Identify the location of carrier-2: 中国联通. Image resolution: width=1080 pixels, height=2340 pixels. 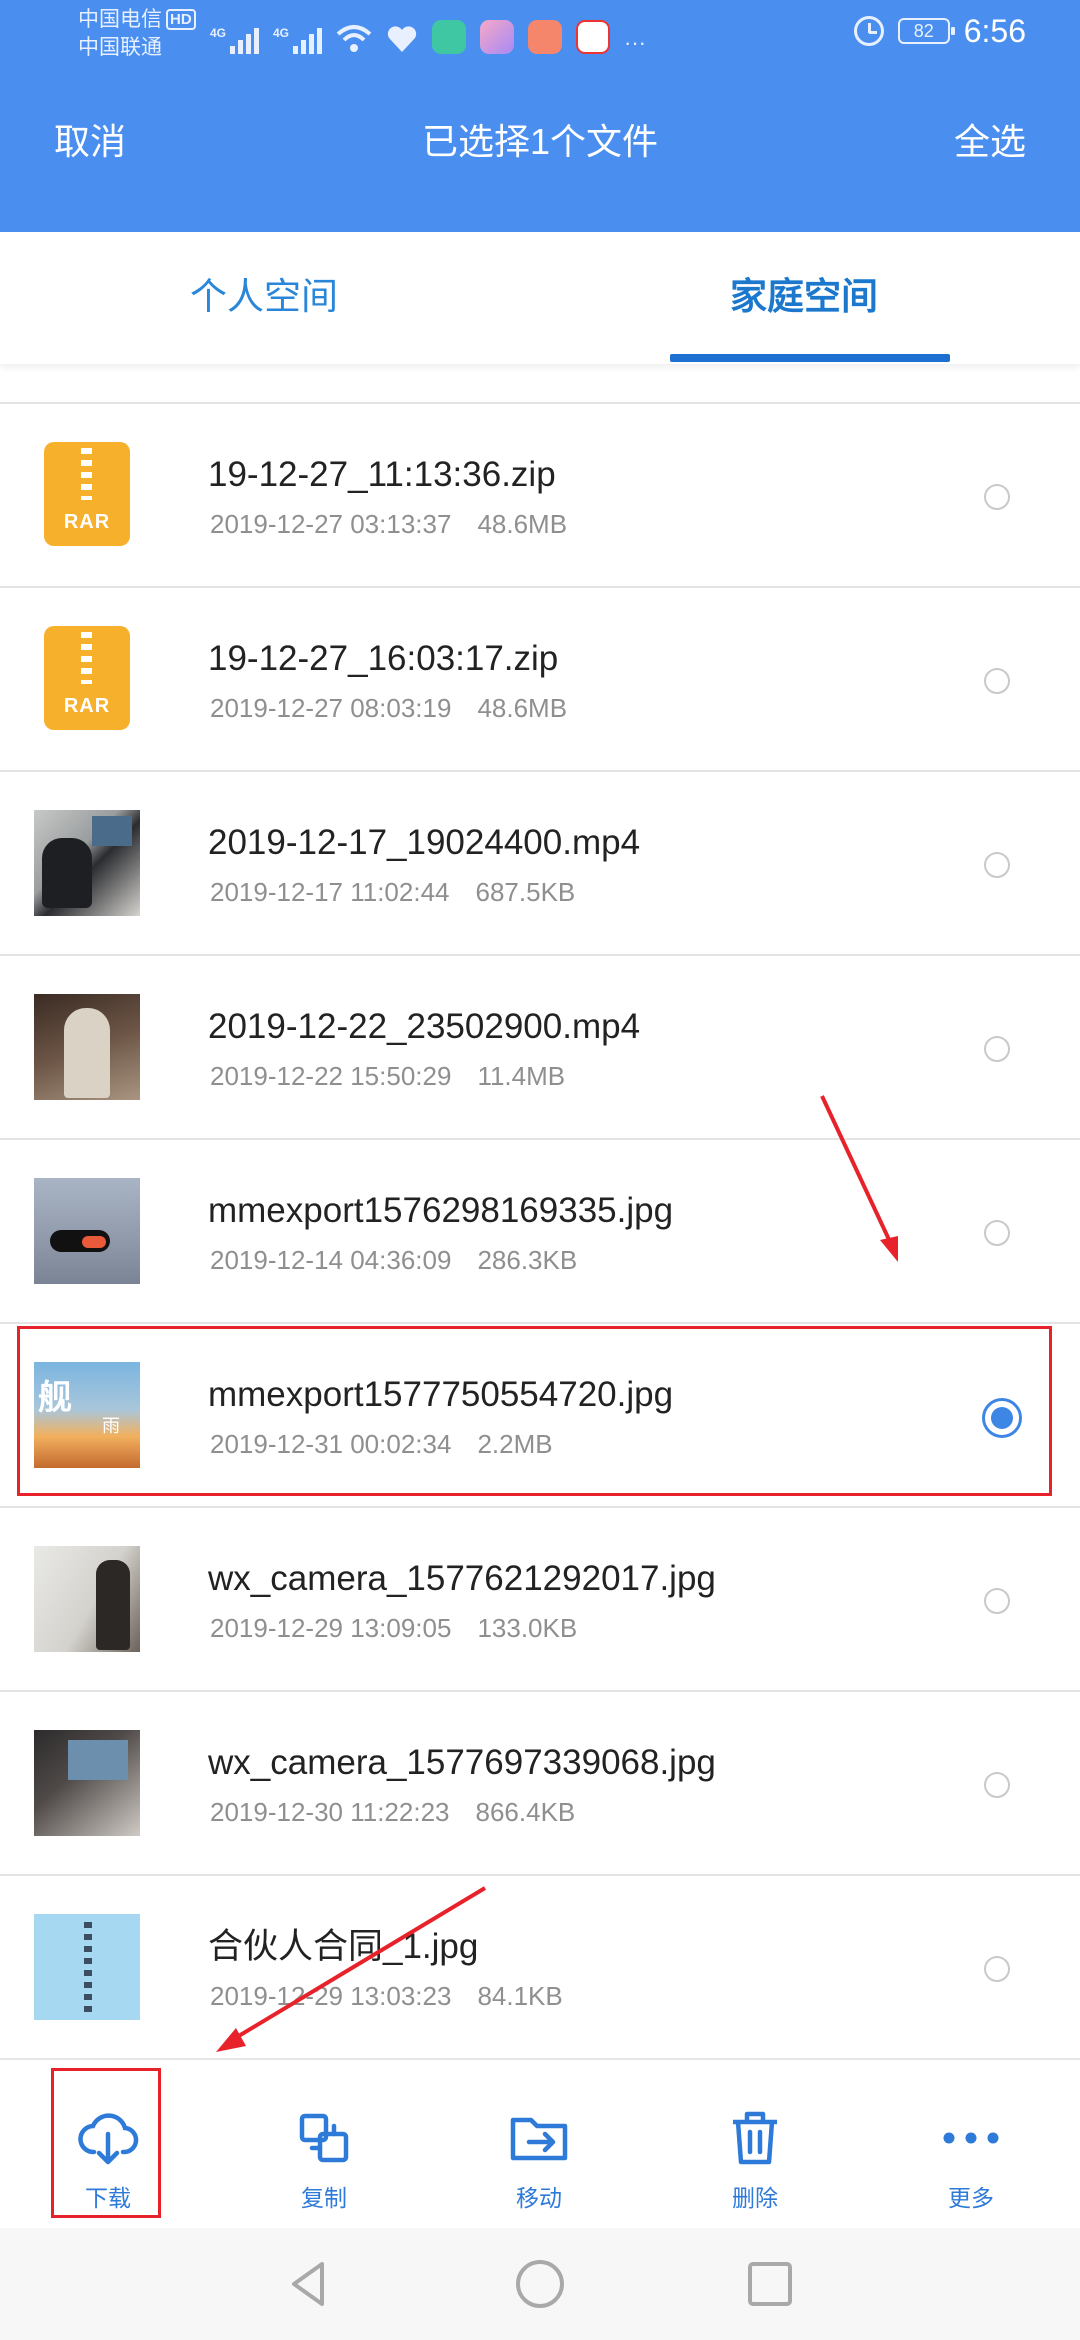
(120, 47).